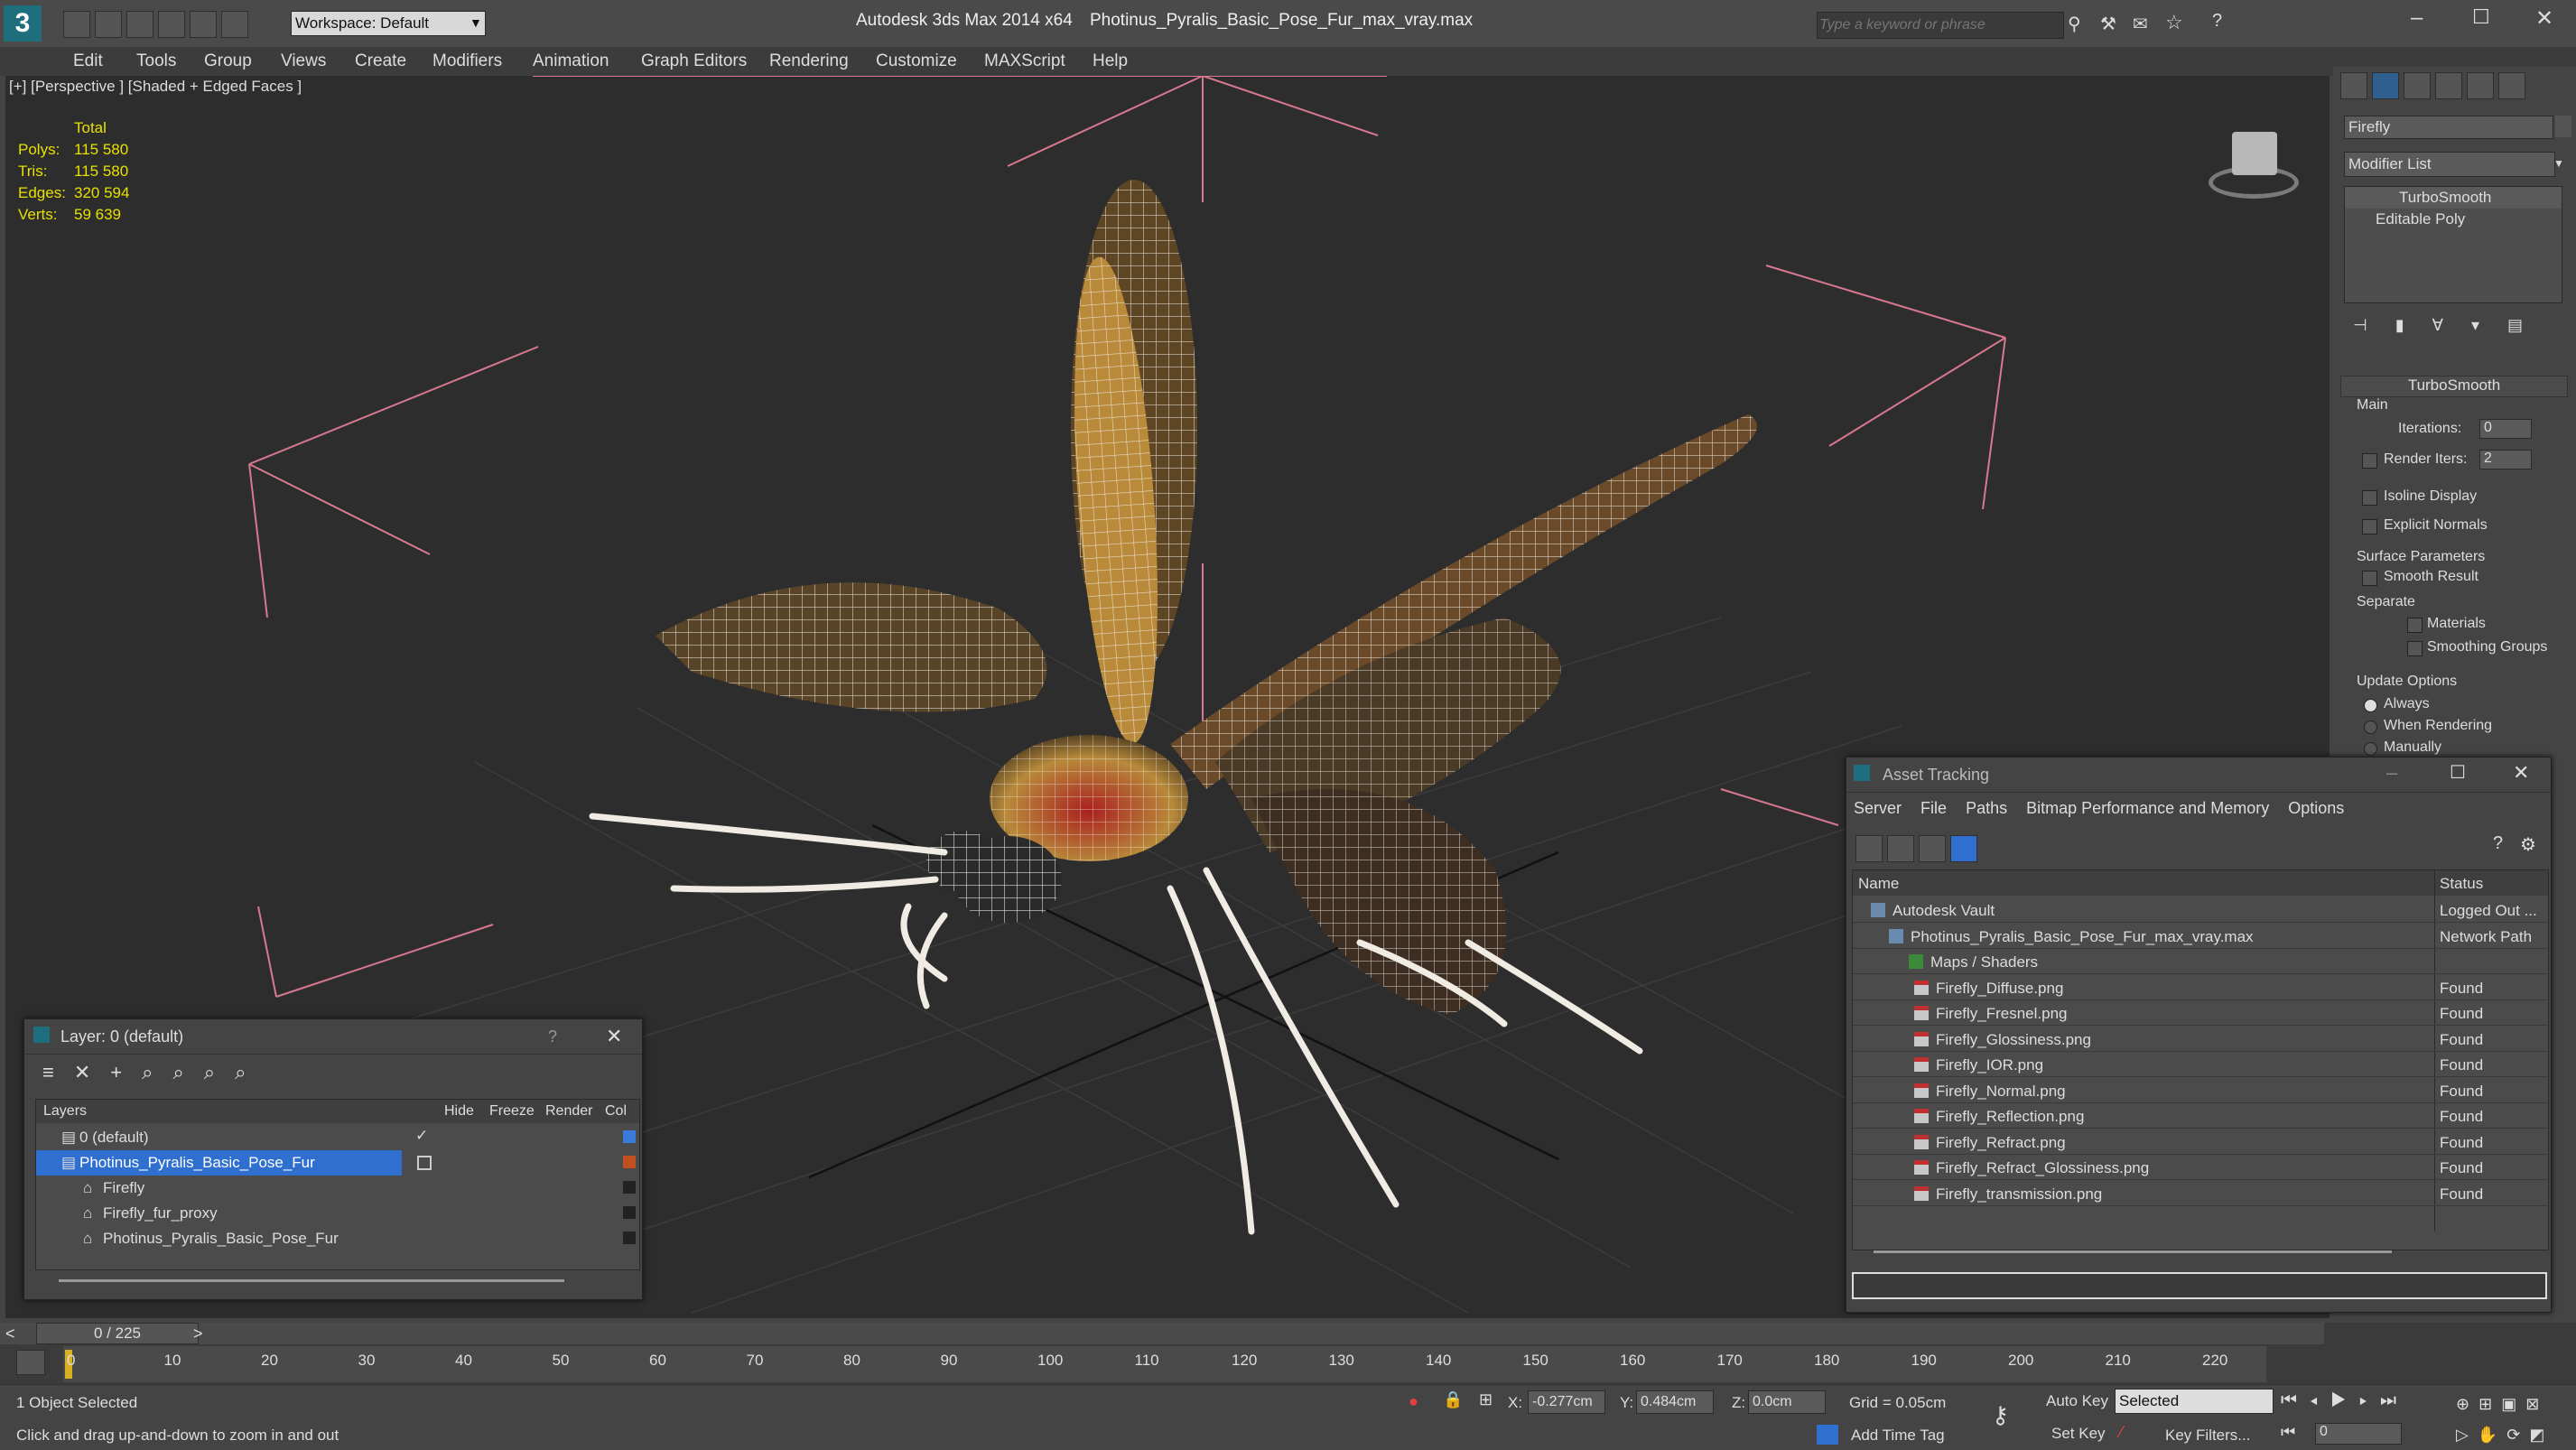  Describe the element at coordinates (140, 24) in the screenshot. I see `save-file-icon` at that location.